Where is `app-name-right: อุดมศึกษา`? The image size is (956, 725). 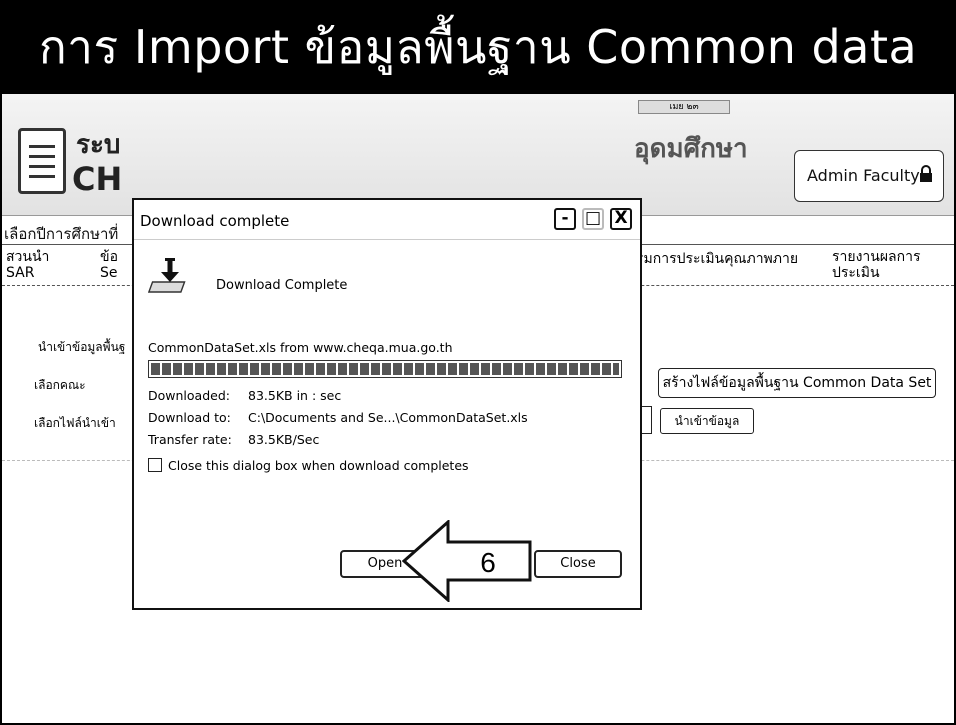 app-name-right: อุดมศึกษา is located at coordinates (691, 149).